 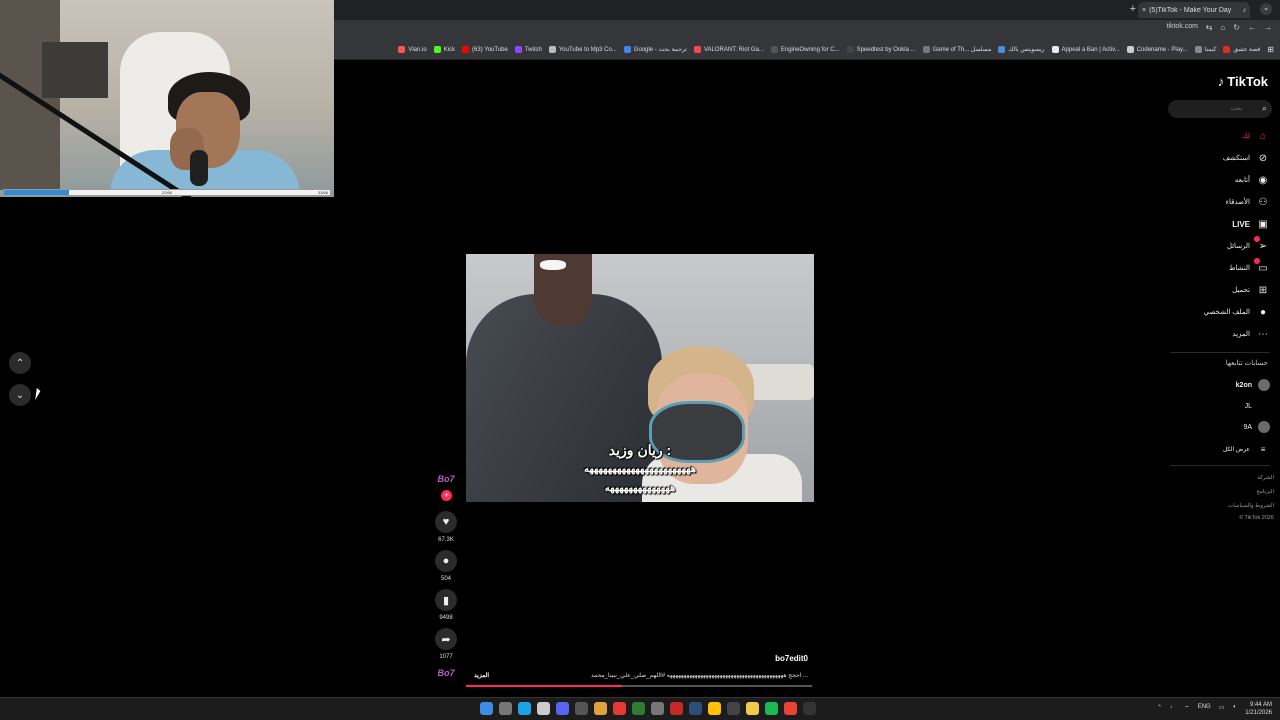 What do you see at coordinates (619, 708) in the screenshot?
I see `youtube-music-icon` at bounding box center [619, 708].